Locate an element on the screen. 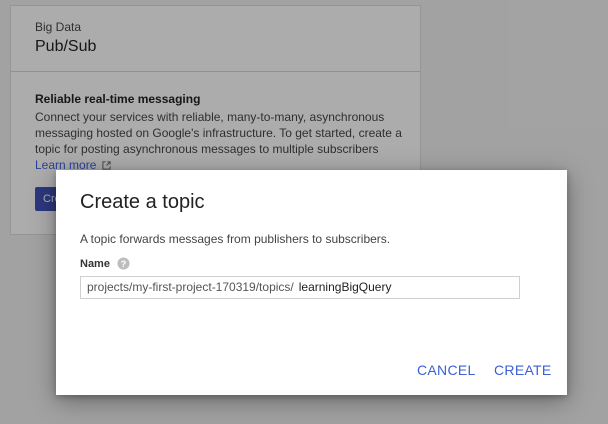  topic-name-input is located at coordinates (398, 287).